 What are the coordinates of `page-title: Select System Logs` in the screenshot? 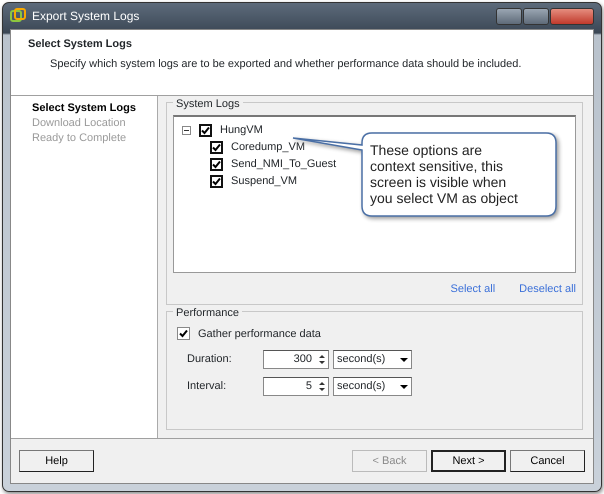 It's located at (80, 44).